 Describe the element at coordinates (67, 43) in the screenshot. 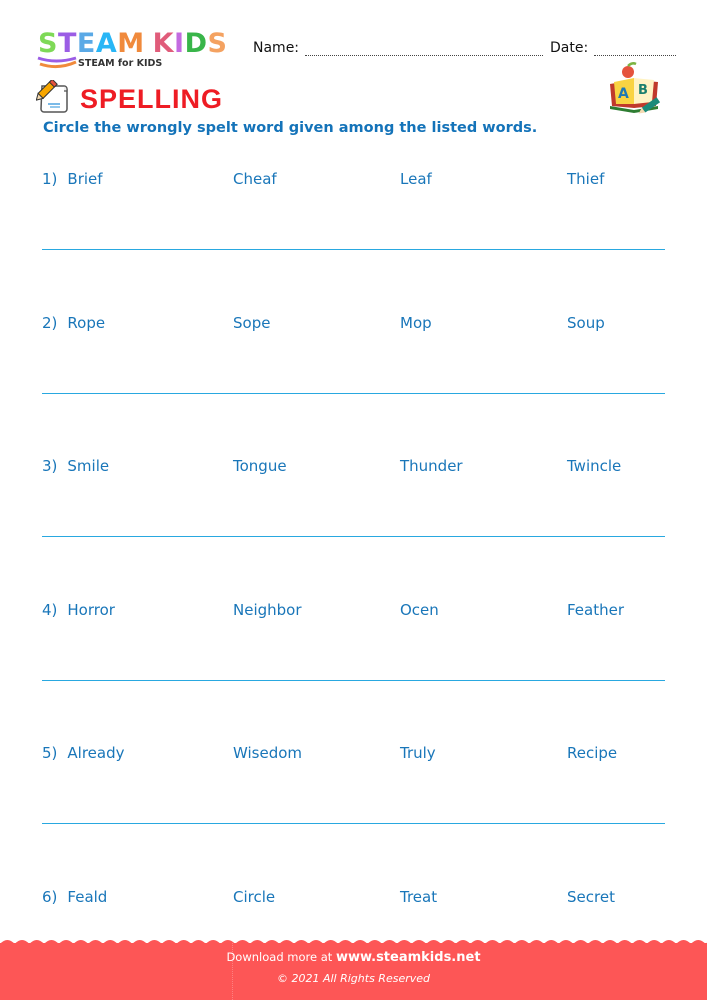

I see `logo-letter: T` at that location.